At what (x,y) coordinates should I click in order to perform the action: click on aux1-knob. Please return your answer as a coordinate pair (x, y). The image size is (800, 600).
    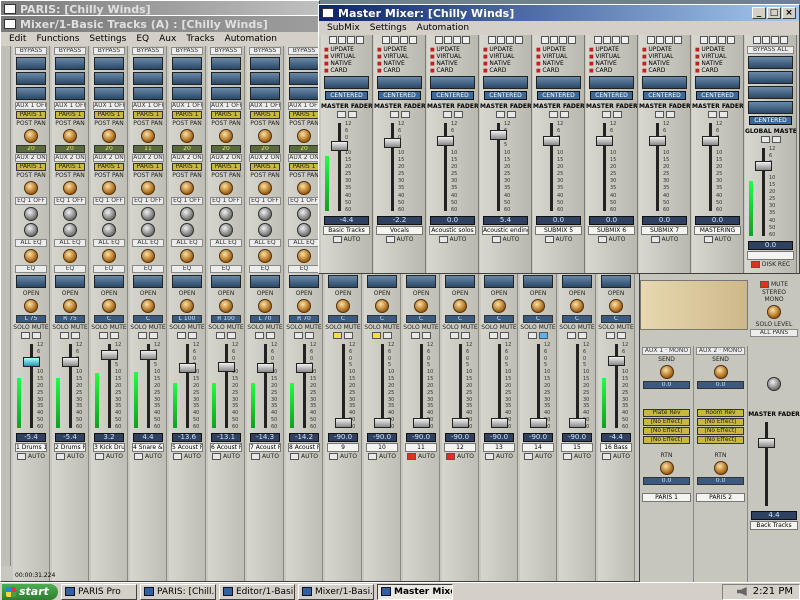
    Looking at the image, I should click on (187, 136).